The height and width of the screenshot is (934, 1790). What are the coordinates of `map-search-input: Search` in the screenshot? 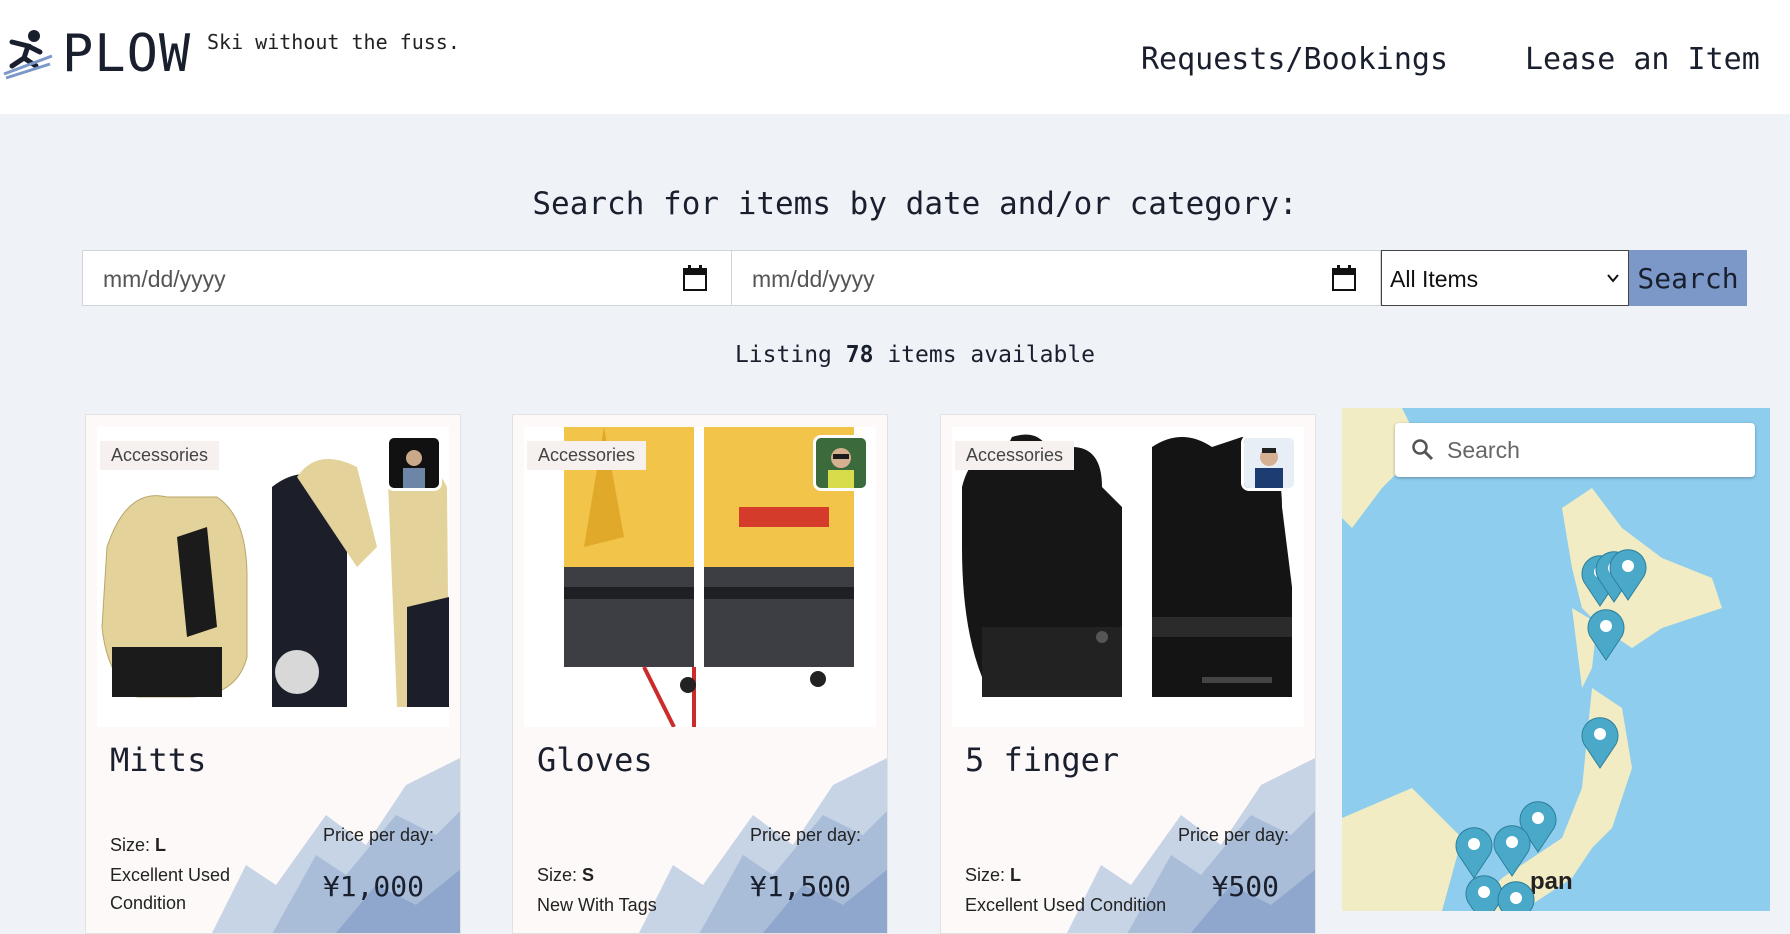 It's located at (1575, 450).